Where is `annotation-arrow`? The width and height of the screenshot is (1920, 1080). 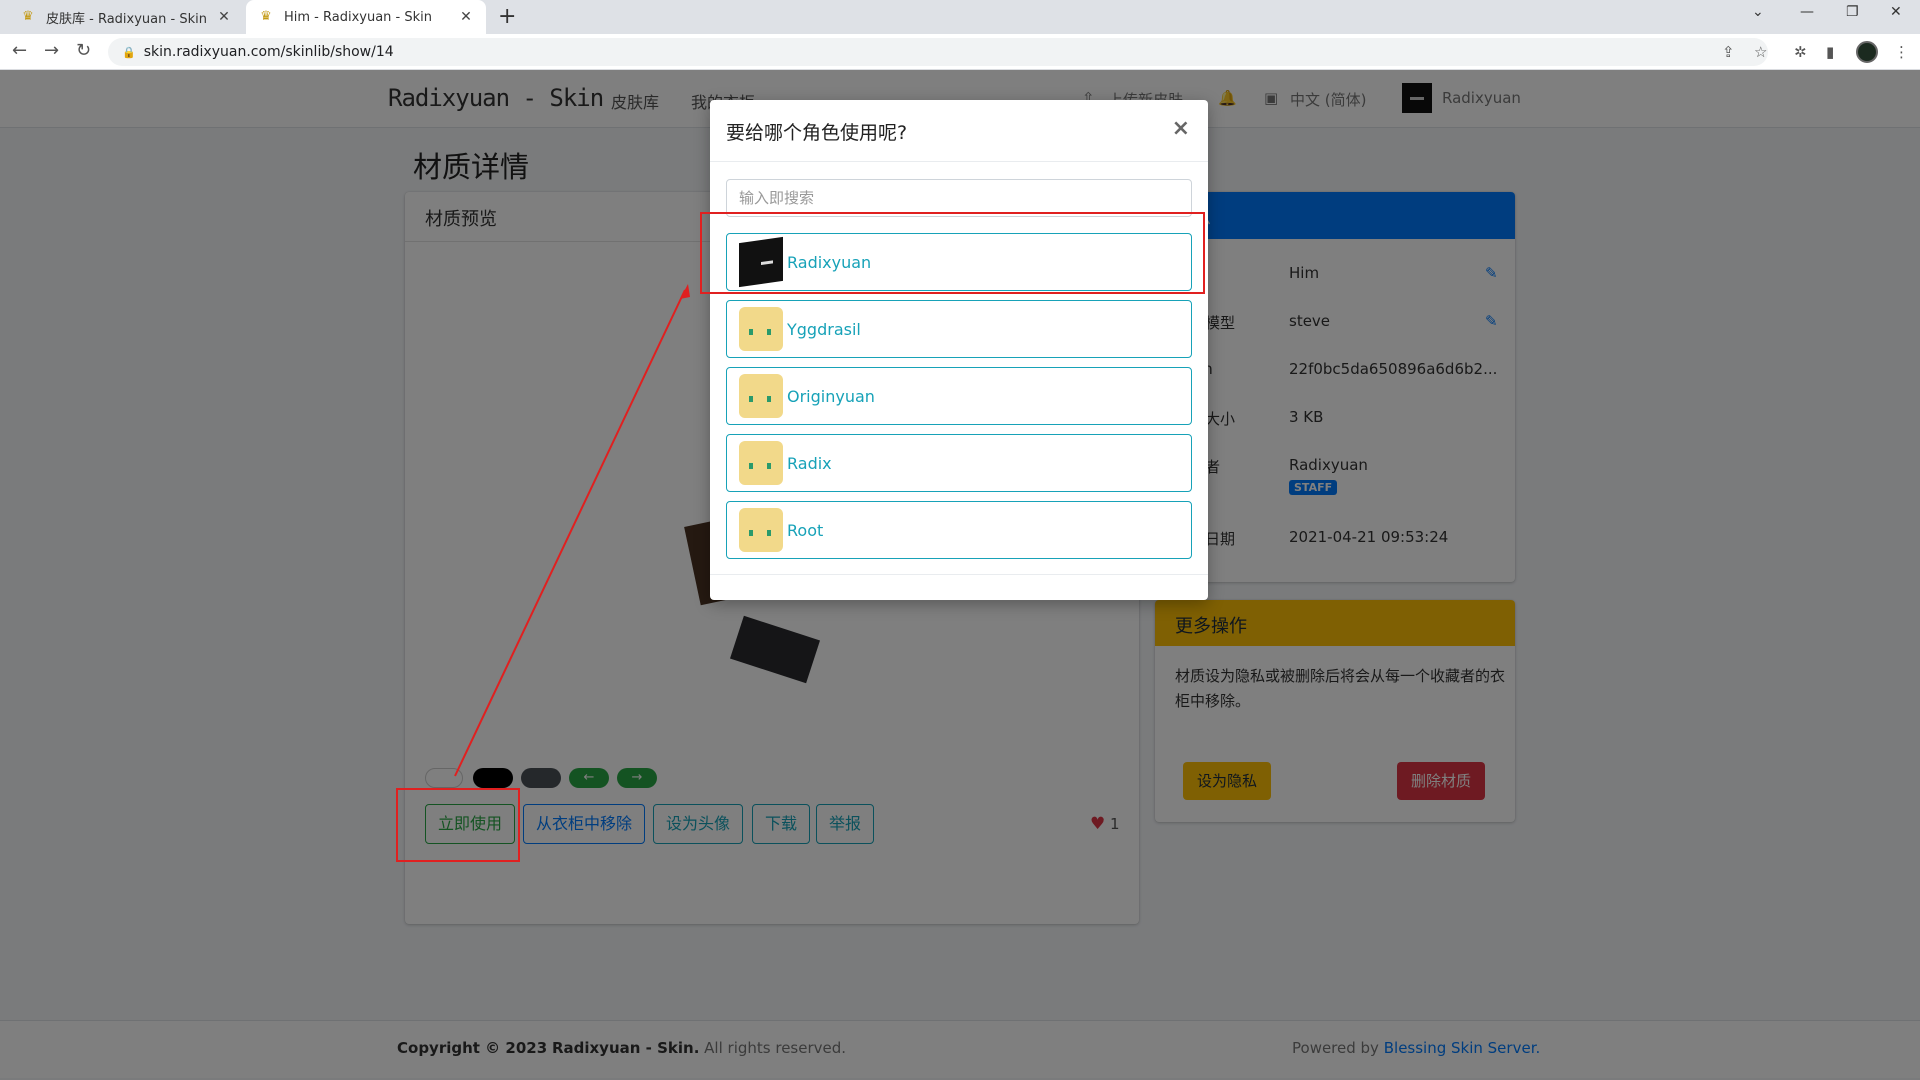 annotation-arrow is located at coordinates (572, 530).